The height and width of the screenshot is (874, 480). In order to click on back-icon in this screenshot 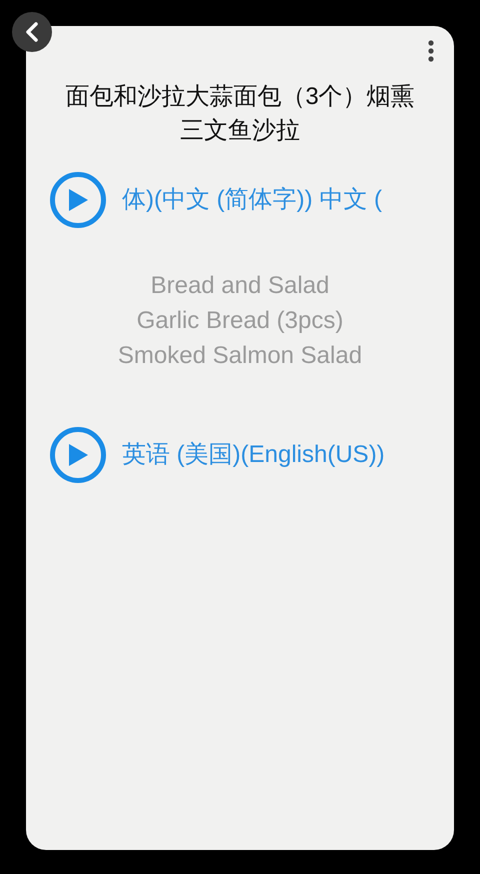, I will do `click(32, 32)`.